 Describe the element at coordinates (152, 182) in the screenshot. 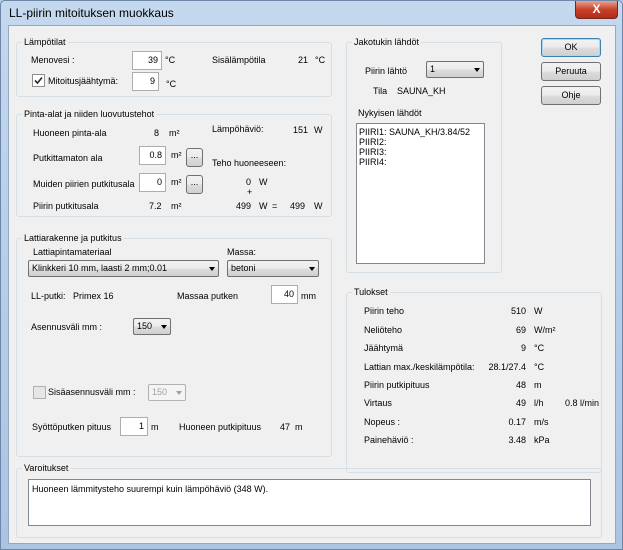

I see `muiden-input: 0` at that location.